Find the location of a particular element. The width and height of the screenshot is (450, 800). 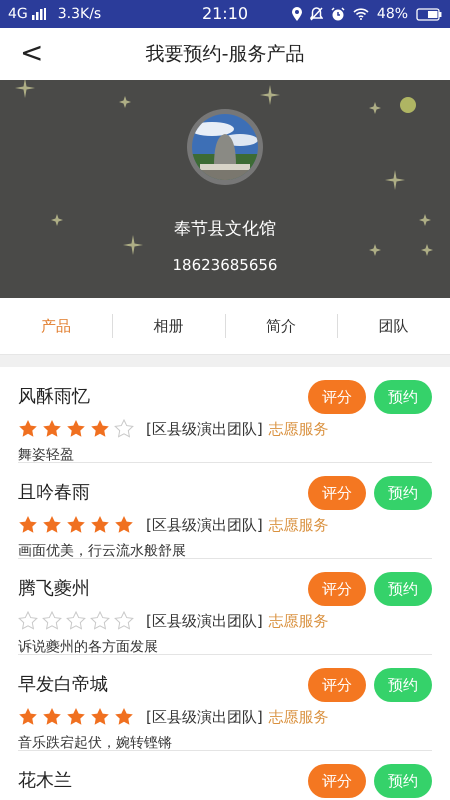

alarm-icon is located at coordinates (337, 14).